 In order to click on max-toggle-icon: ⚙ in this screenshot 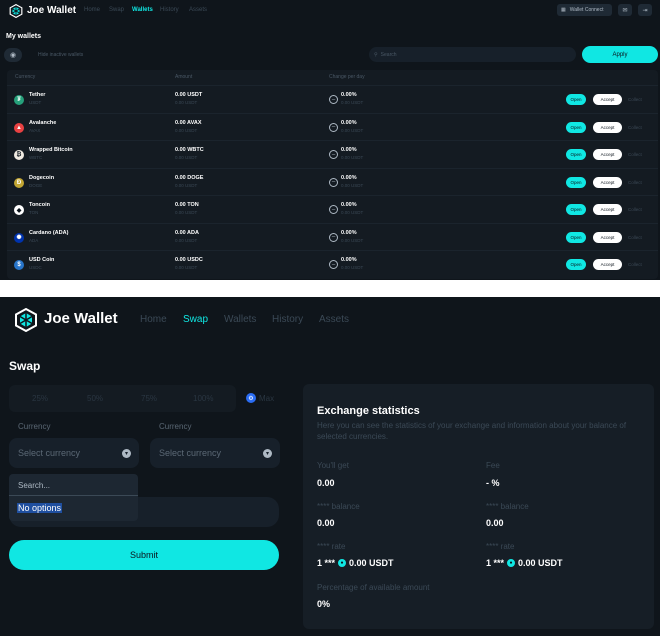, I will do `click(251, 398)`.